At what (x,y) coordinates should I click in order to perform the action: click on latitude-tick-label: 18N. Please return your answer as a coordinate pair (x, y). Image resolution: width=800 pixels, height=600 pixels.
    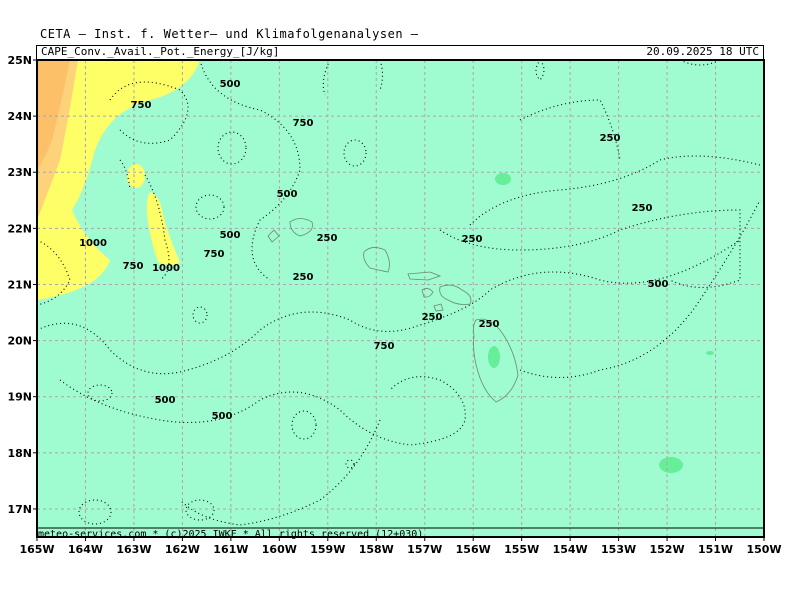
    Looking at the image, I should click on (19, 453).